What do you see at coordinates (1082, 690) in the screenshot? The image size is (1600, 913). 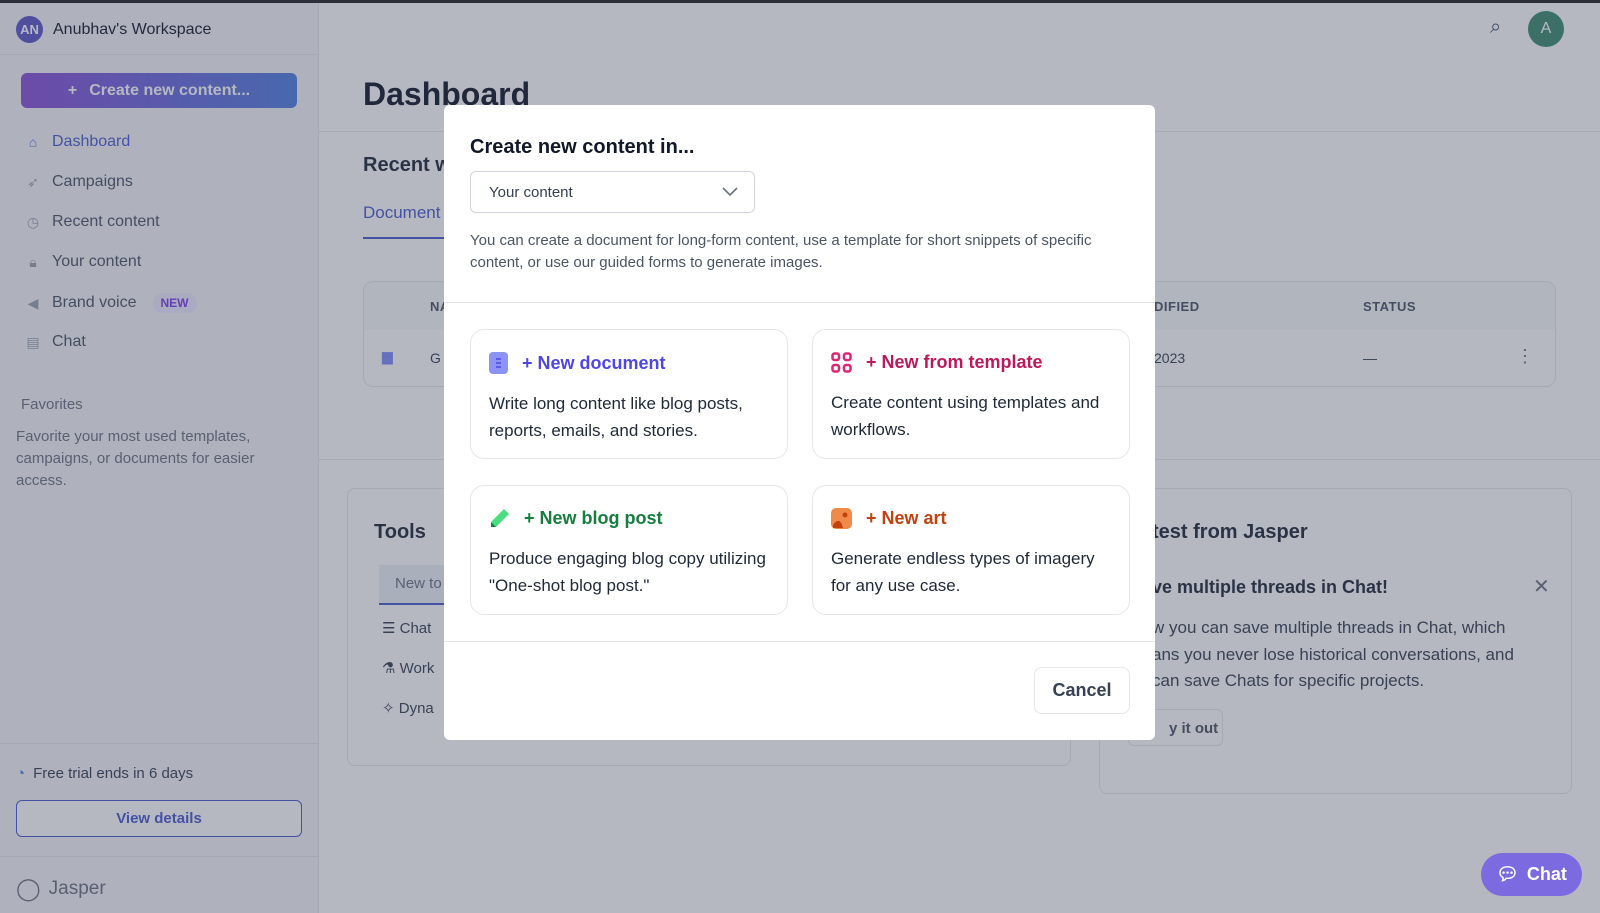 I see `cancel-button: Cancel` at bounding box center [1082, 690].